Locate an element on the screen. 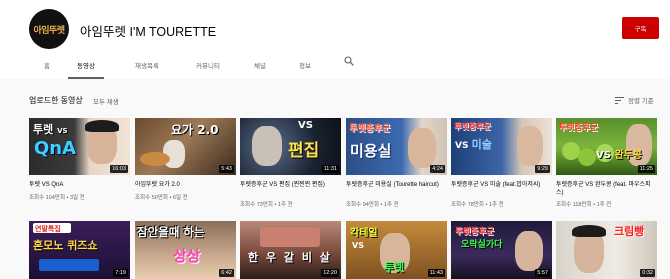  avatar-text: 아임뚜렛 is located at coordinates (49, 30).